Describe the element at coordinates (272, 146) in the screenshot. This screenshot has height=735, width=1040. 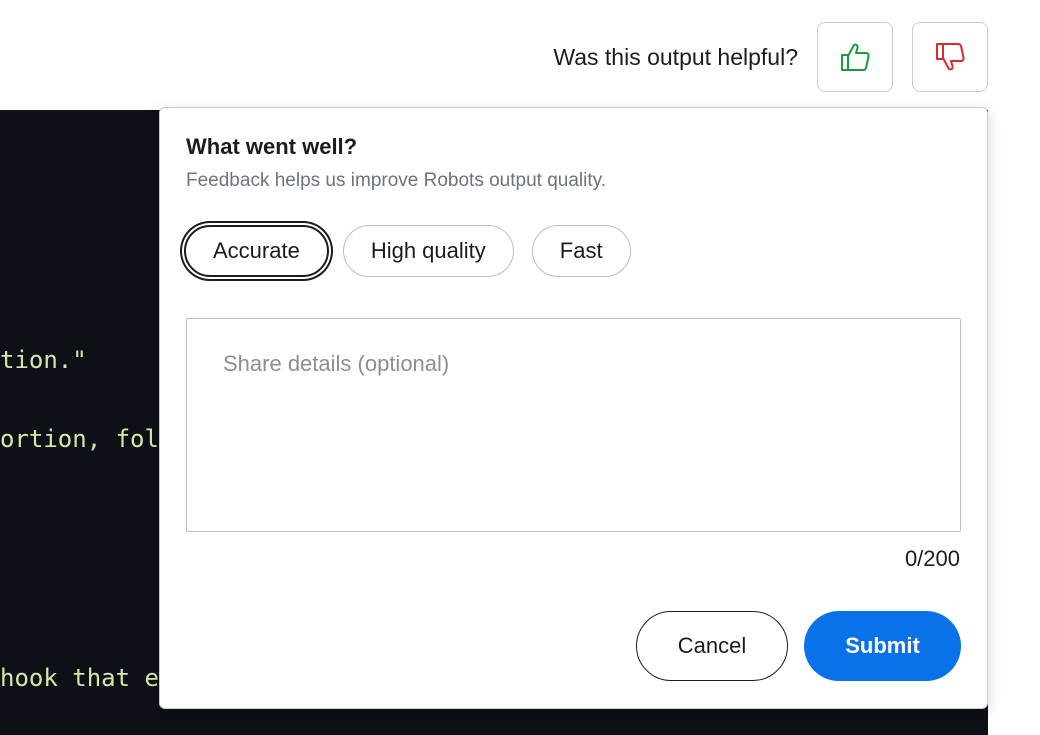
I see `popover-title: What went well?` at that location.